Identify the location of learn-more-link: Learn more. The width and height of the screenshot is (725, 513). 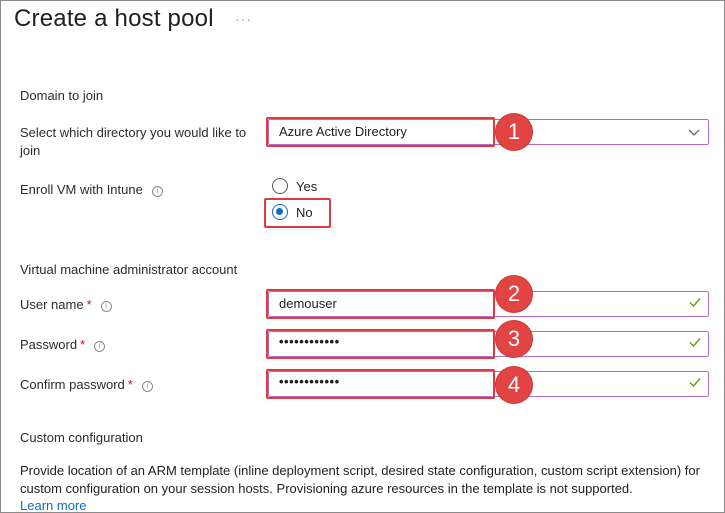
(53, 505).